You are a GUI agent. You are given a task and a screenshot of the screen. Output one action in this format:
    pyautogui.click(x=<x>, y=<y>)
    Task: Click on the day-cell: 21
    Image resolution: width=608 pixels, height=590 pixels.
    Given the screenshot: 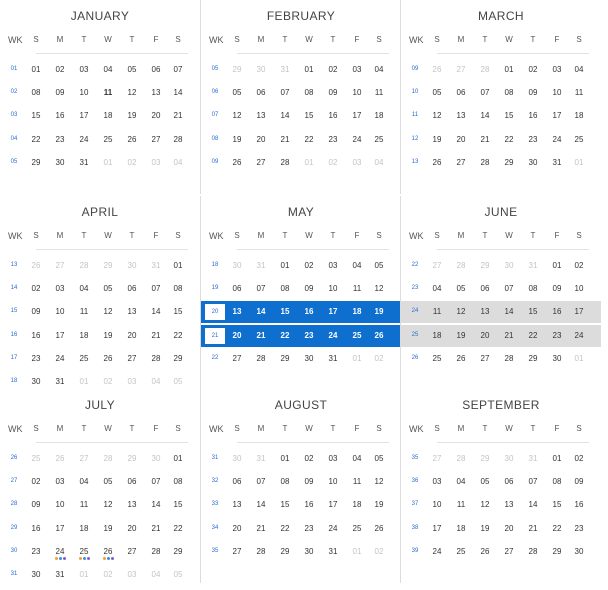 What is the action you would take?
    pyautogui.click(x=156, y=529)
    